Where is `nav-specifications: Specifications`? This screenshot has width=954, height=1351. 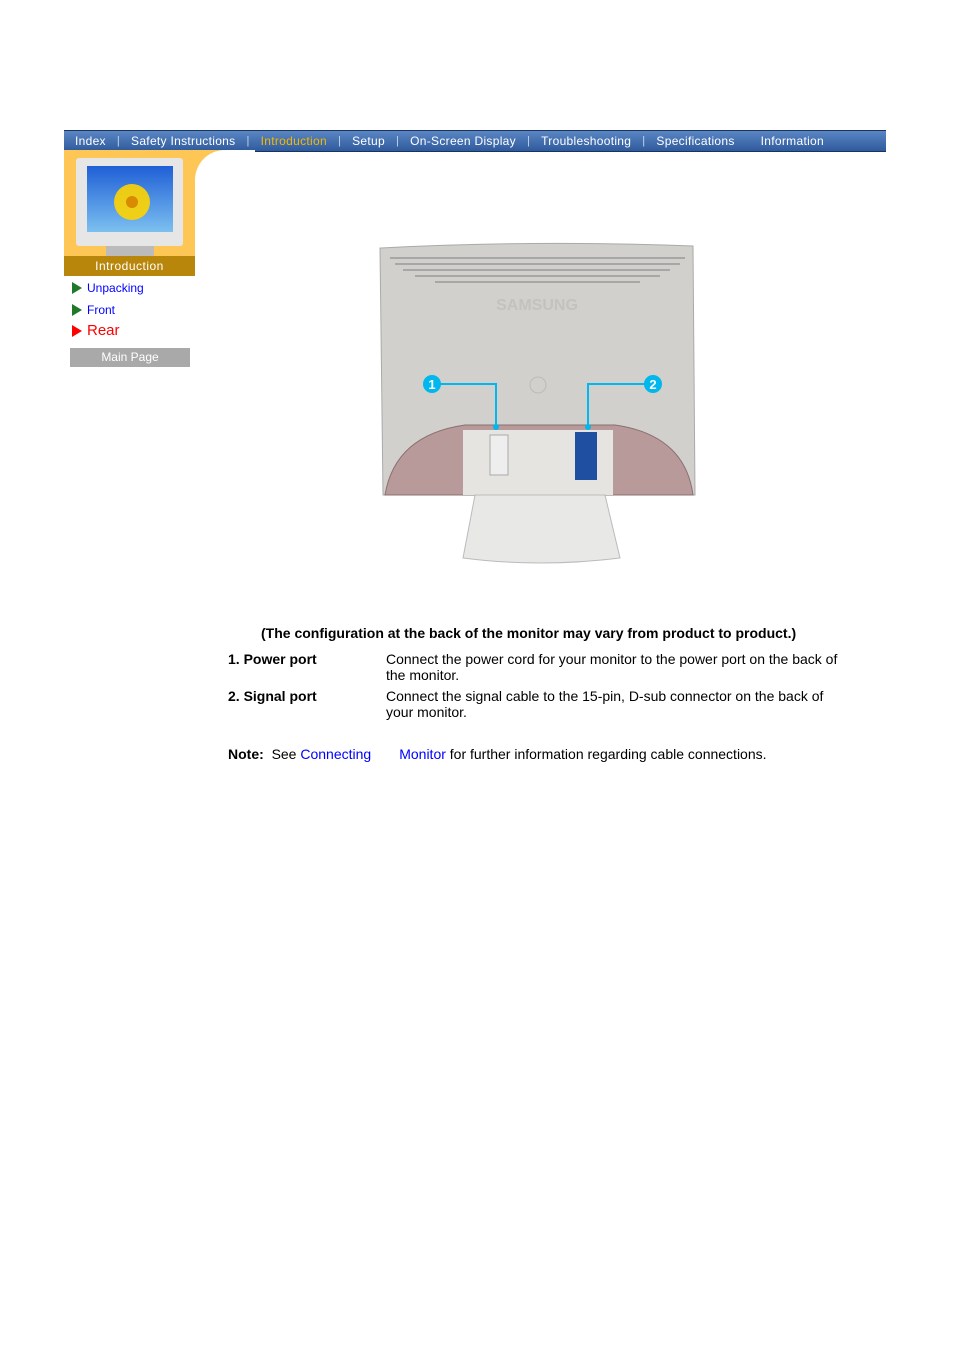
nav-specifications: Specifications is located at coordinates (695, 141).